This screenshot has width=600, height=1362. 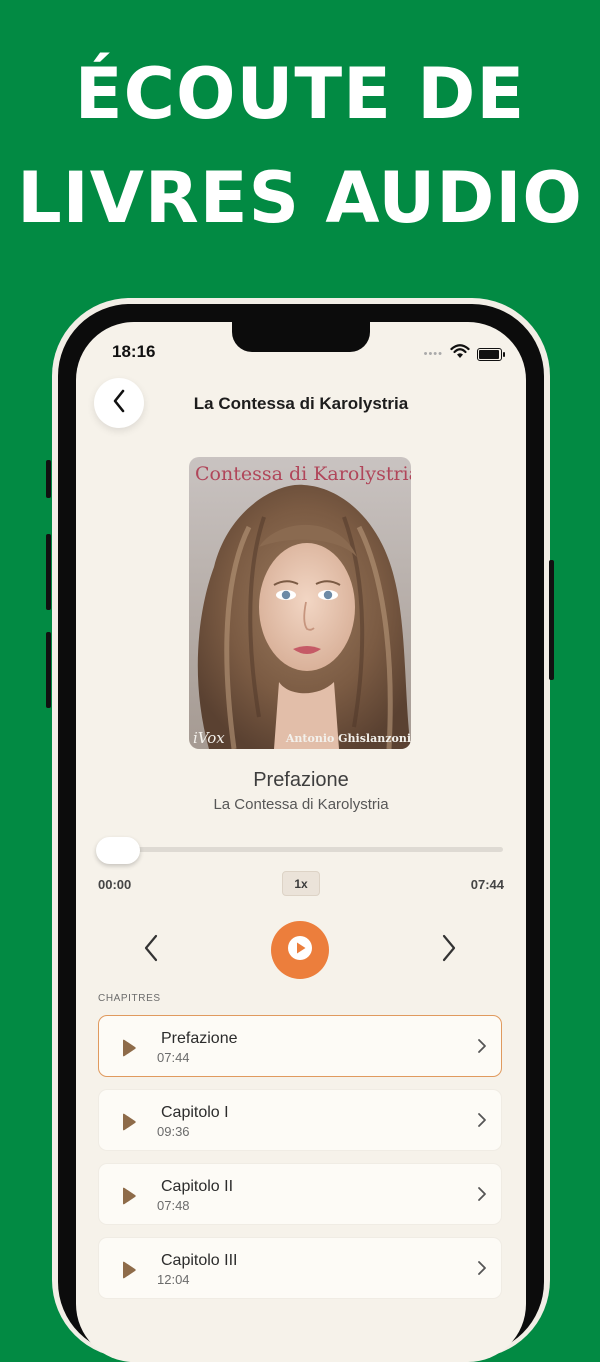 What do you see at coordinates (48, 479) in the screenshot?
I see `mute-switch` at bounding box center [48, 479].